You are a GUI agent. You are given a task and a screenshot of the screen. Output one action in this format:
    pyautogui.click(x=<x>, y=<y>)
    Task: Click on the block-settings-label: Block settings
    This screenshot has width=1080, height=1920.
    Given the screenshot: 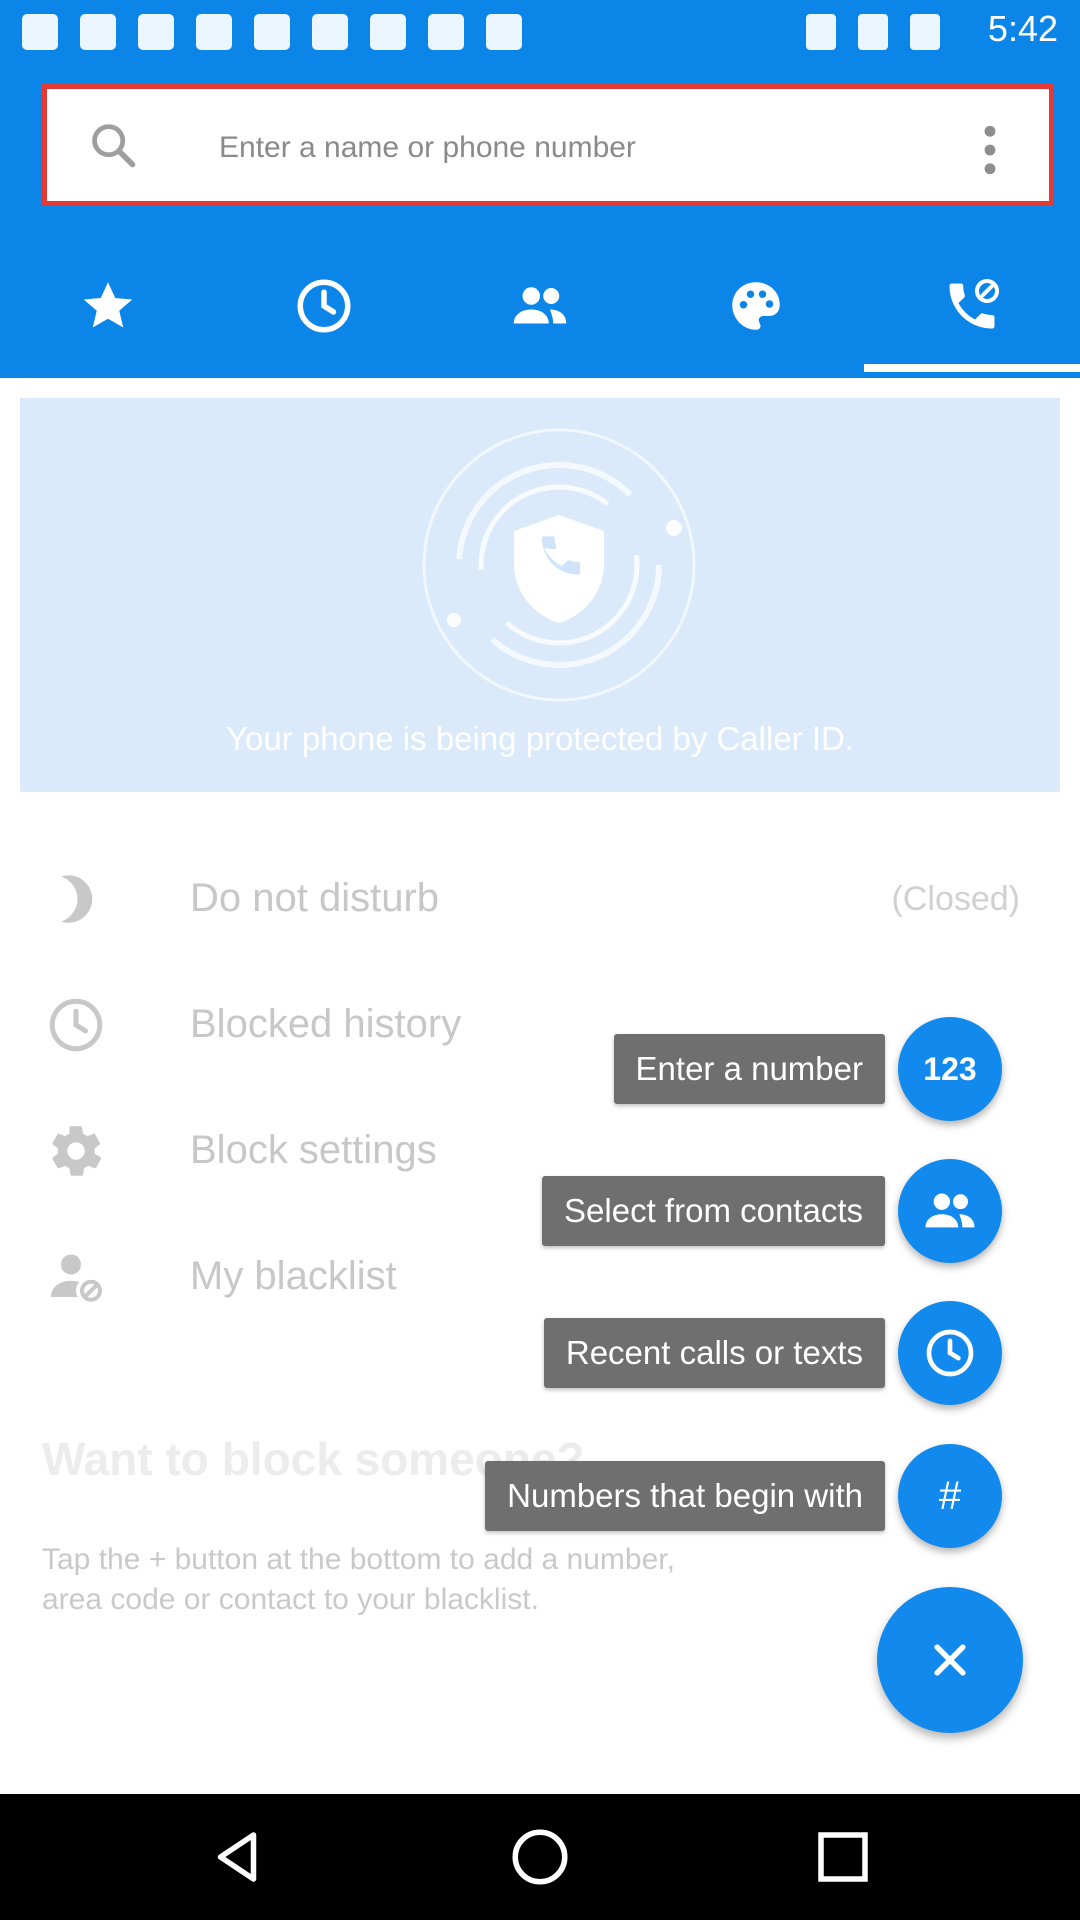 What is the action you would take?
    pyautogui.click(x=313, y=1150)
    